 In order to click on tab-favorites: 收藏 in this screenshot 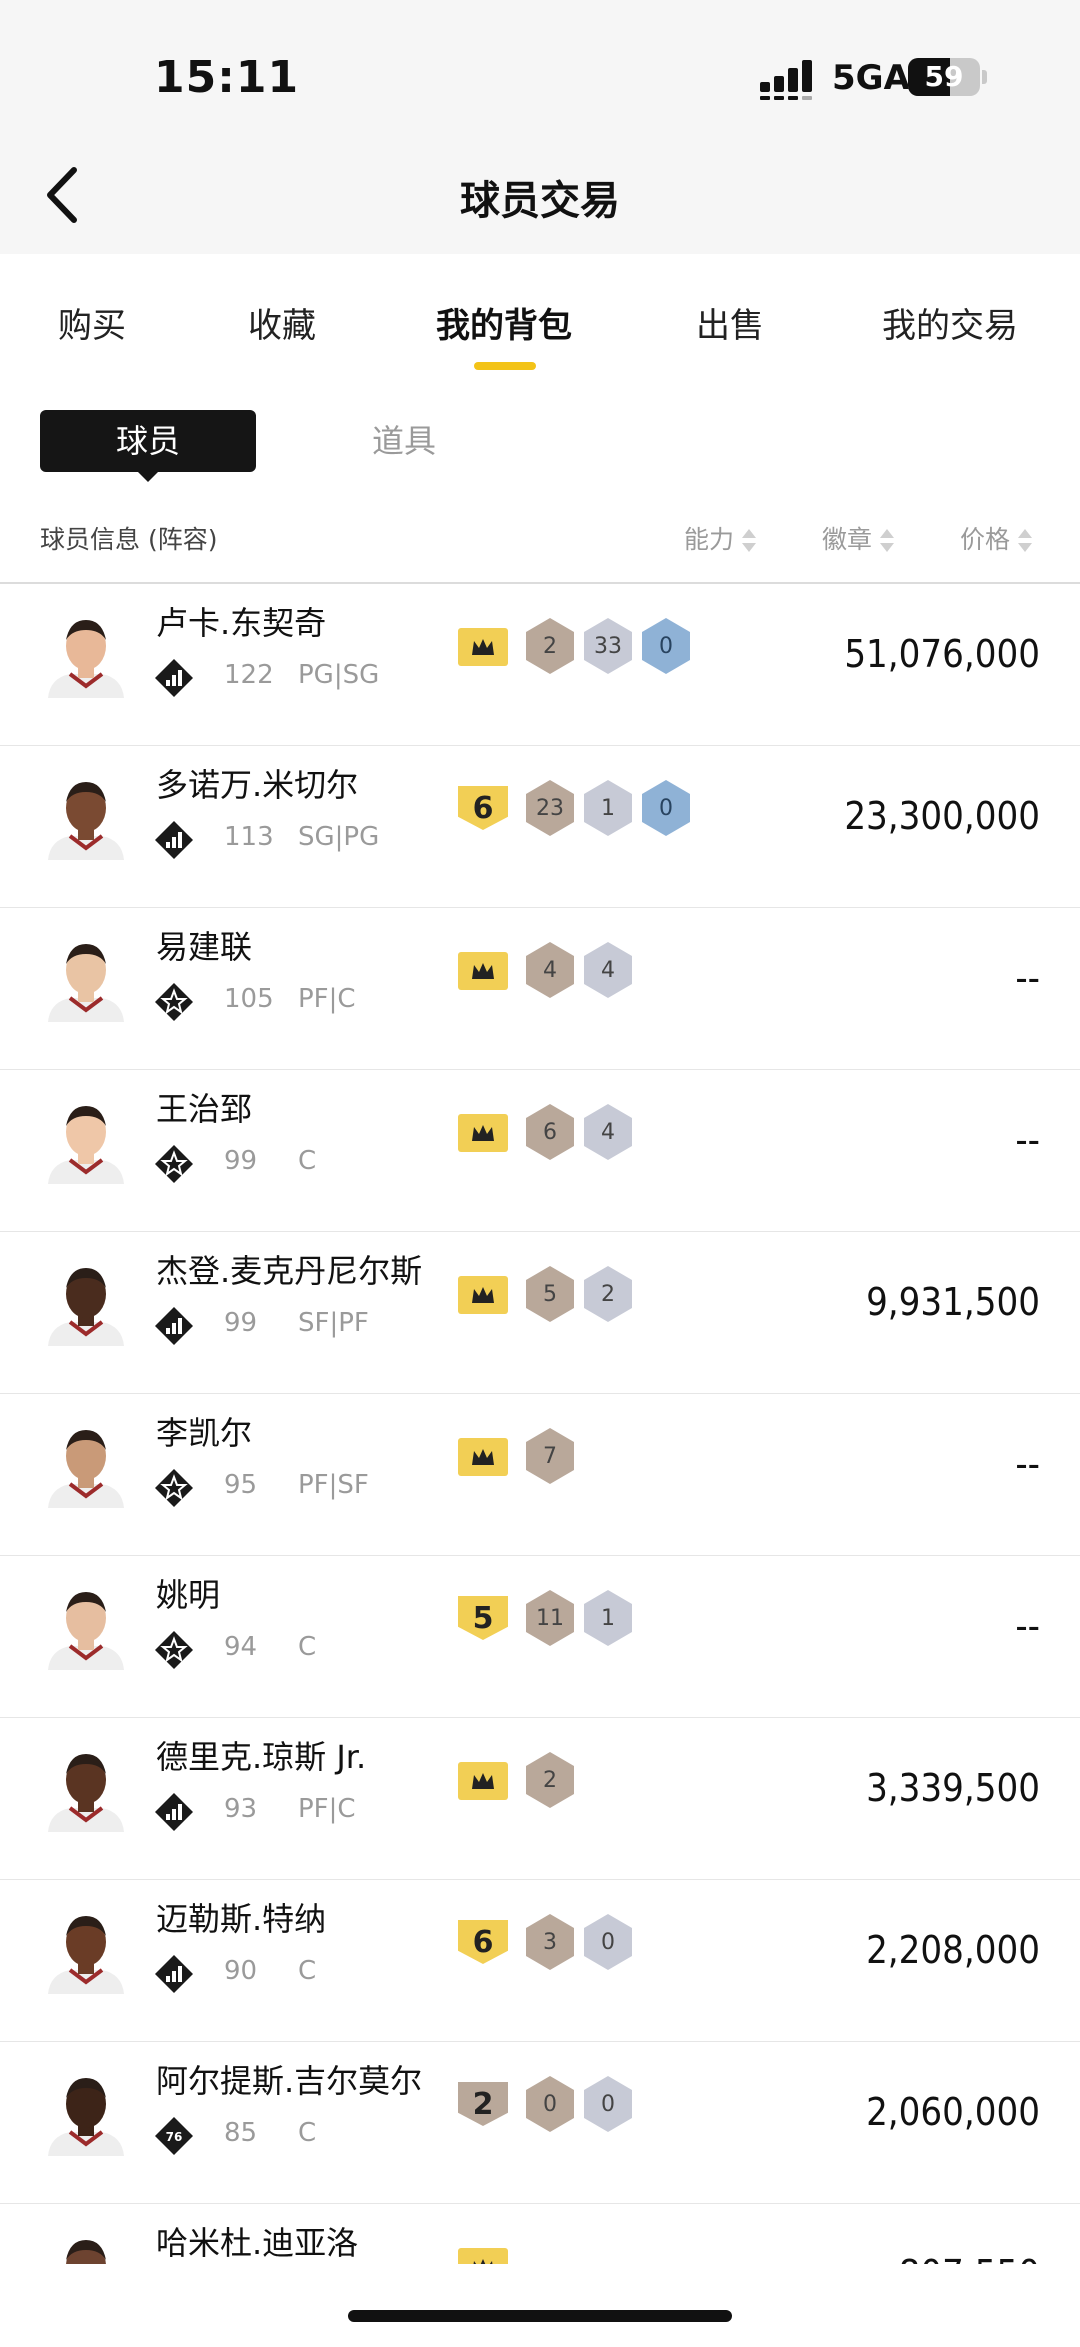, I will do `click(282, 322)`.